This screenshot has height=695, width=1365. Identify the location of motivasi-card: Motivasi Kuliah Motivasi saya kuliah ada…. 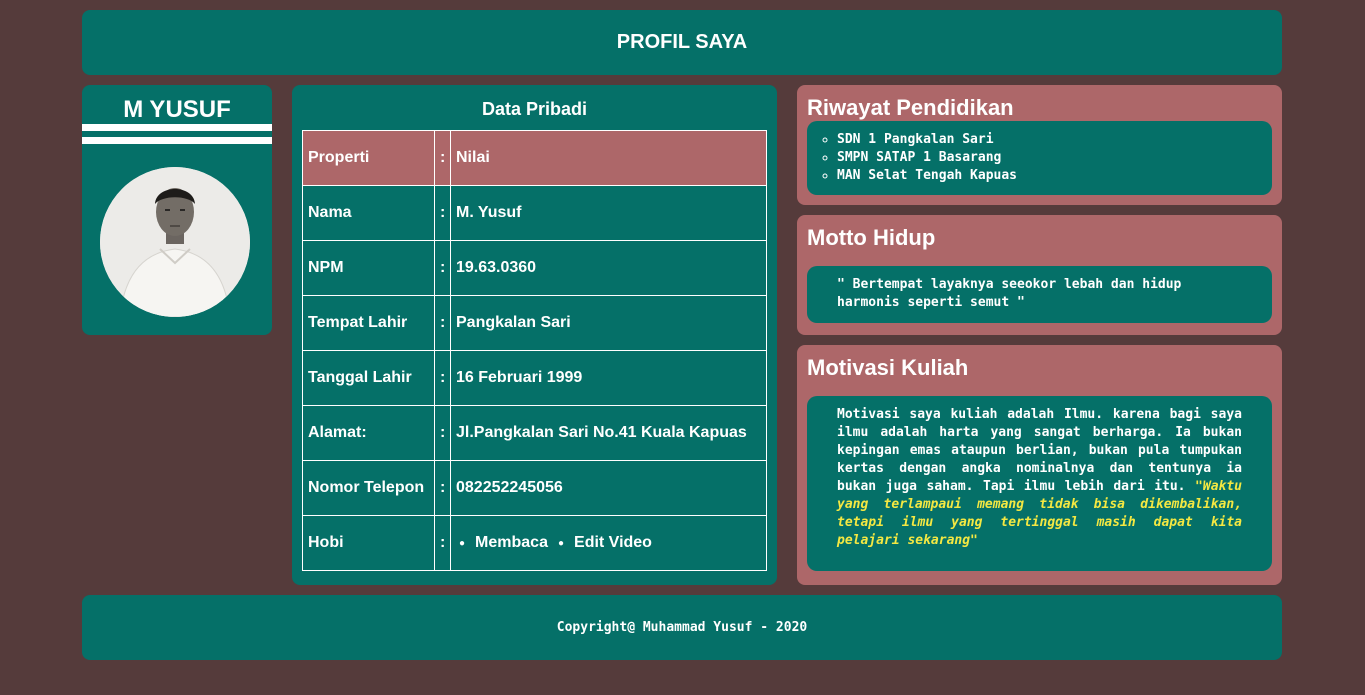
(1039, 465).